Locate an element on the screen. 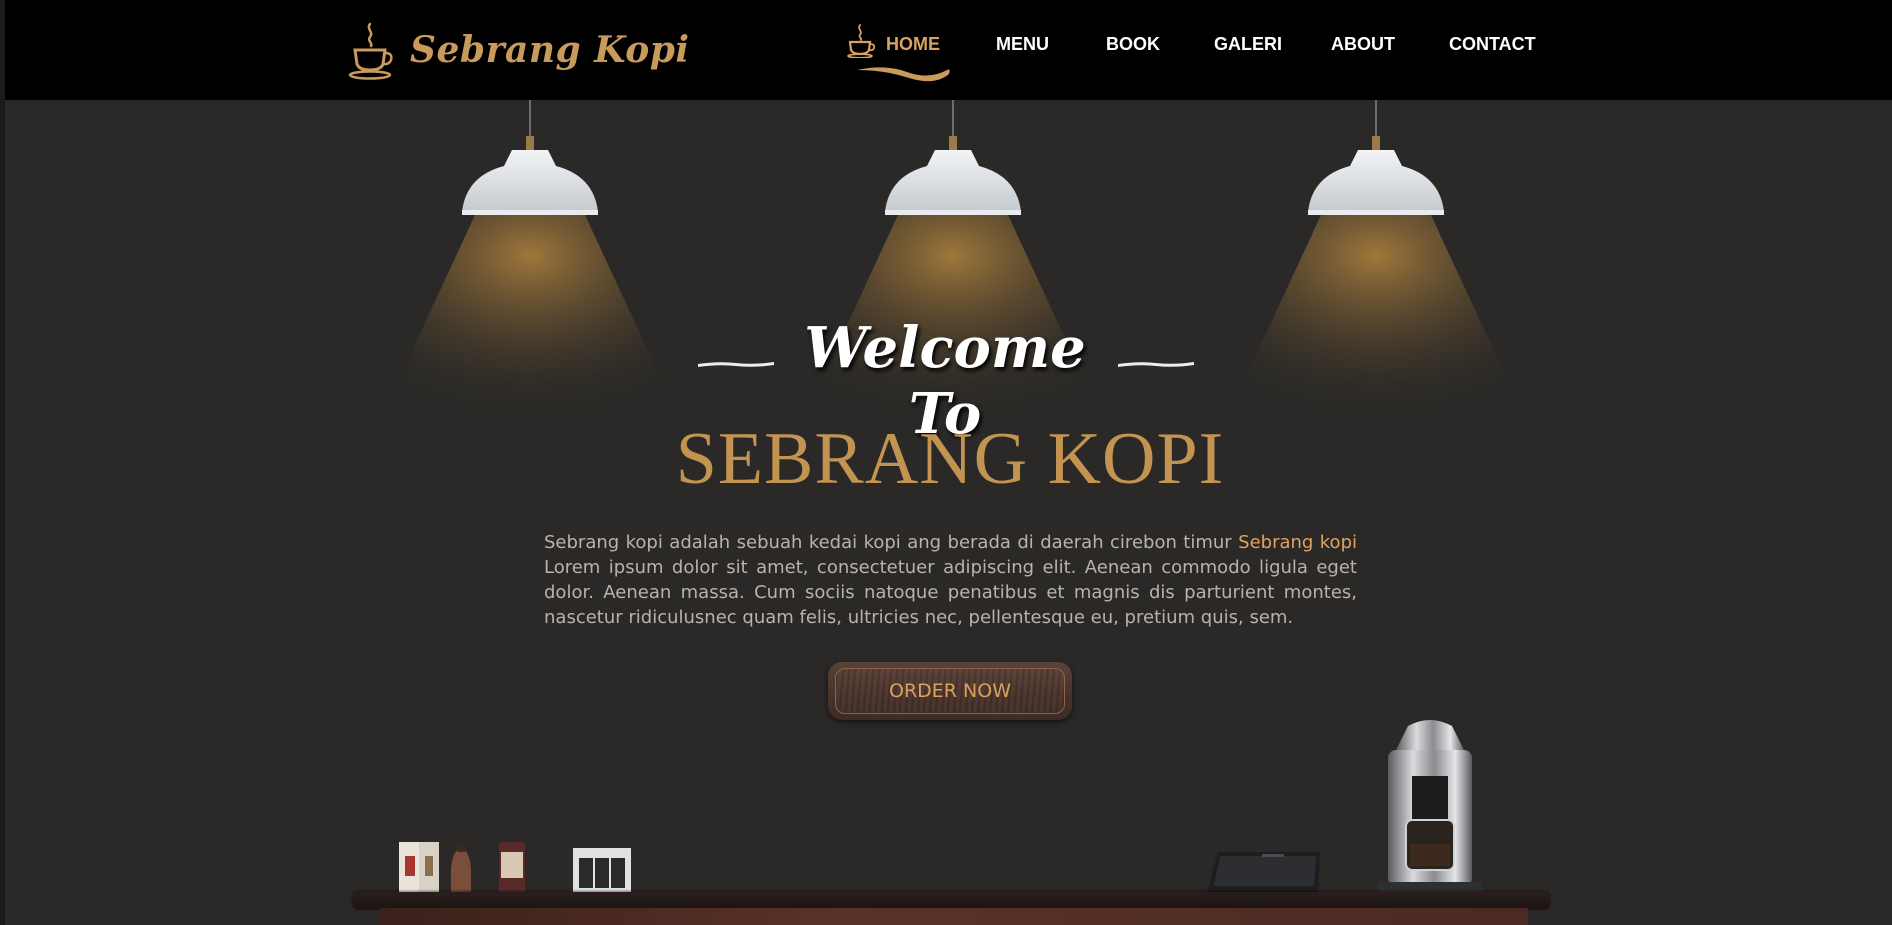  counter-body is located at coordinates (954, 916).